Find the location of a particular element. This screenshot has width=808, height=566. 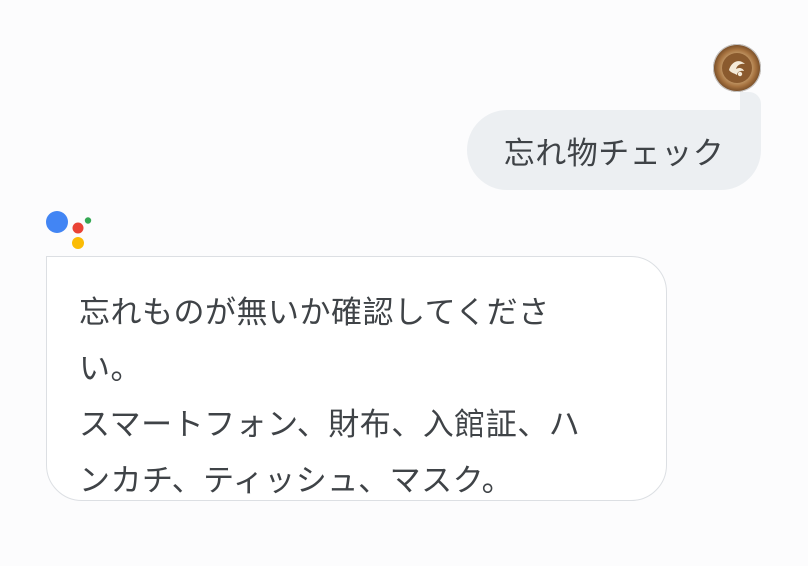

user-message-bubble: 忘れ物チェック is located at coordinates (614, 150).